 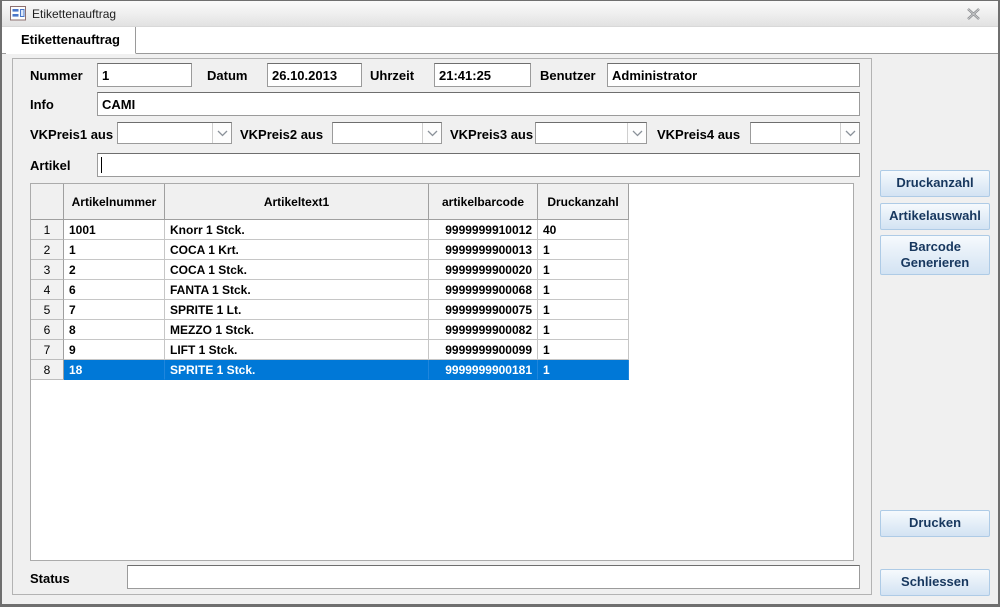 What do you see at coordinates (18, 13) in the screenshot?
I see `form-icon` at bounding box center [18, 13].